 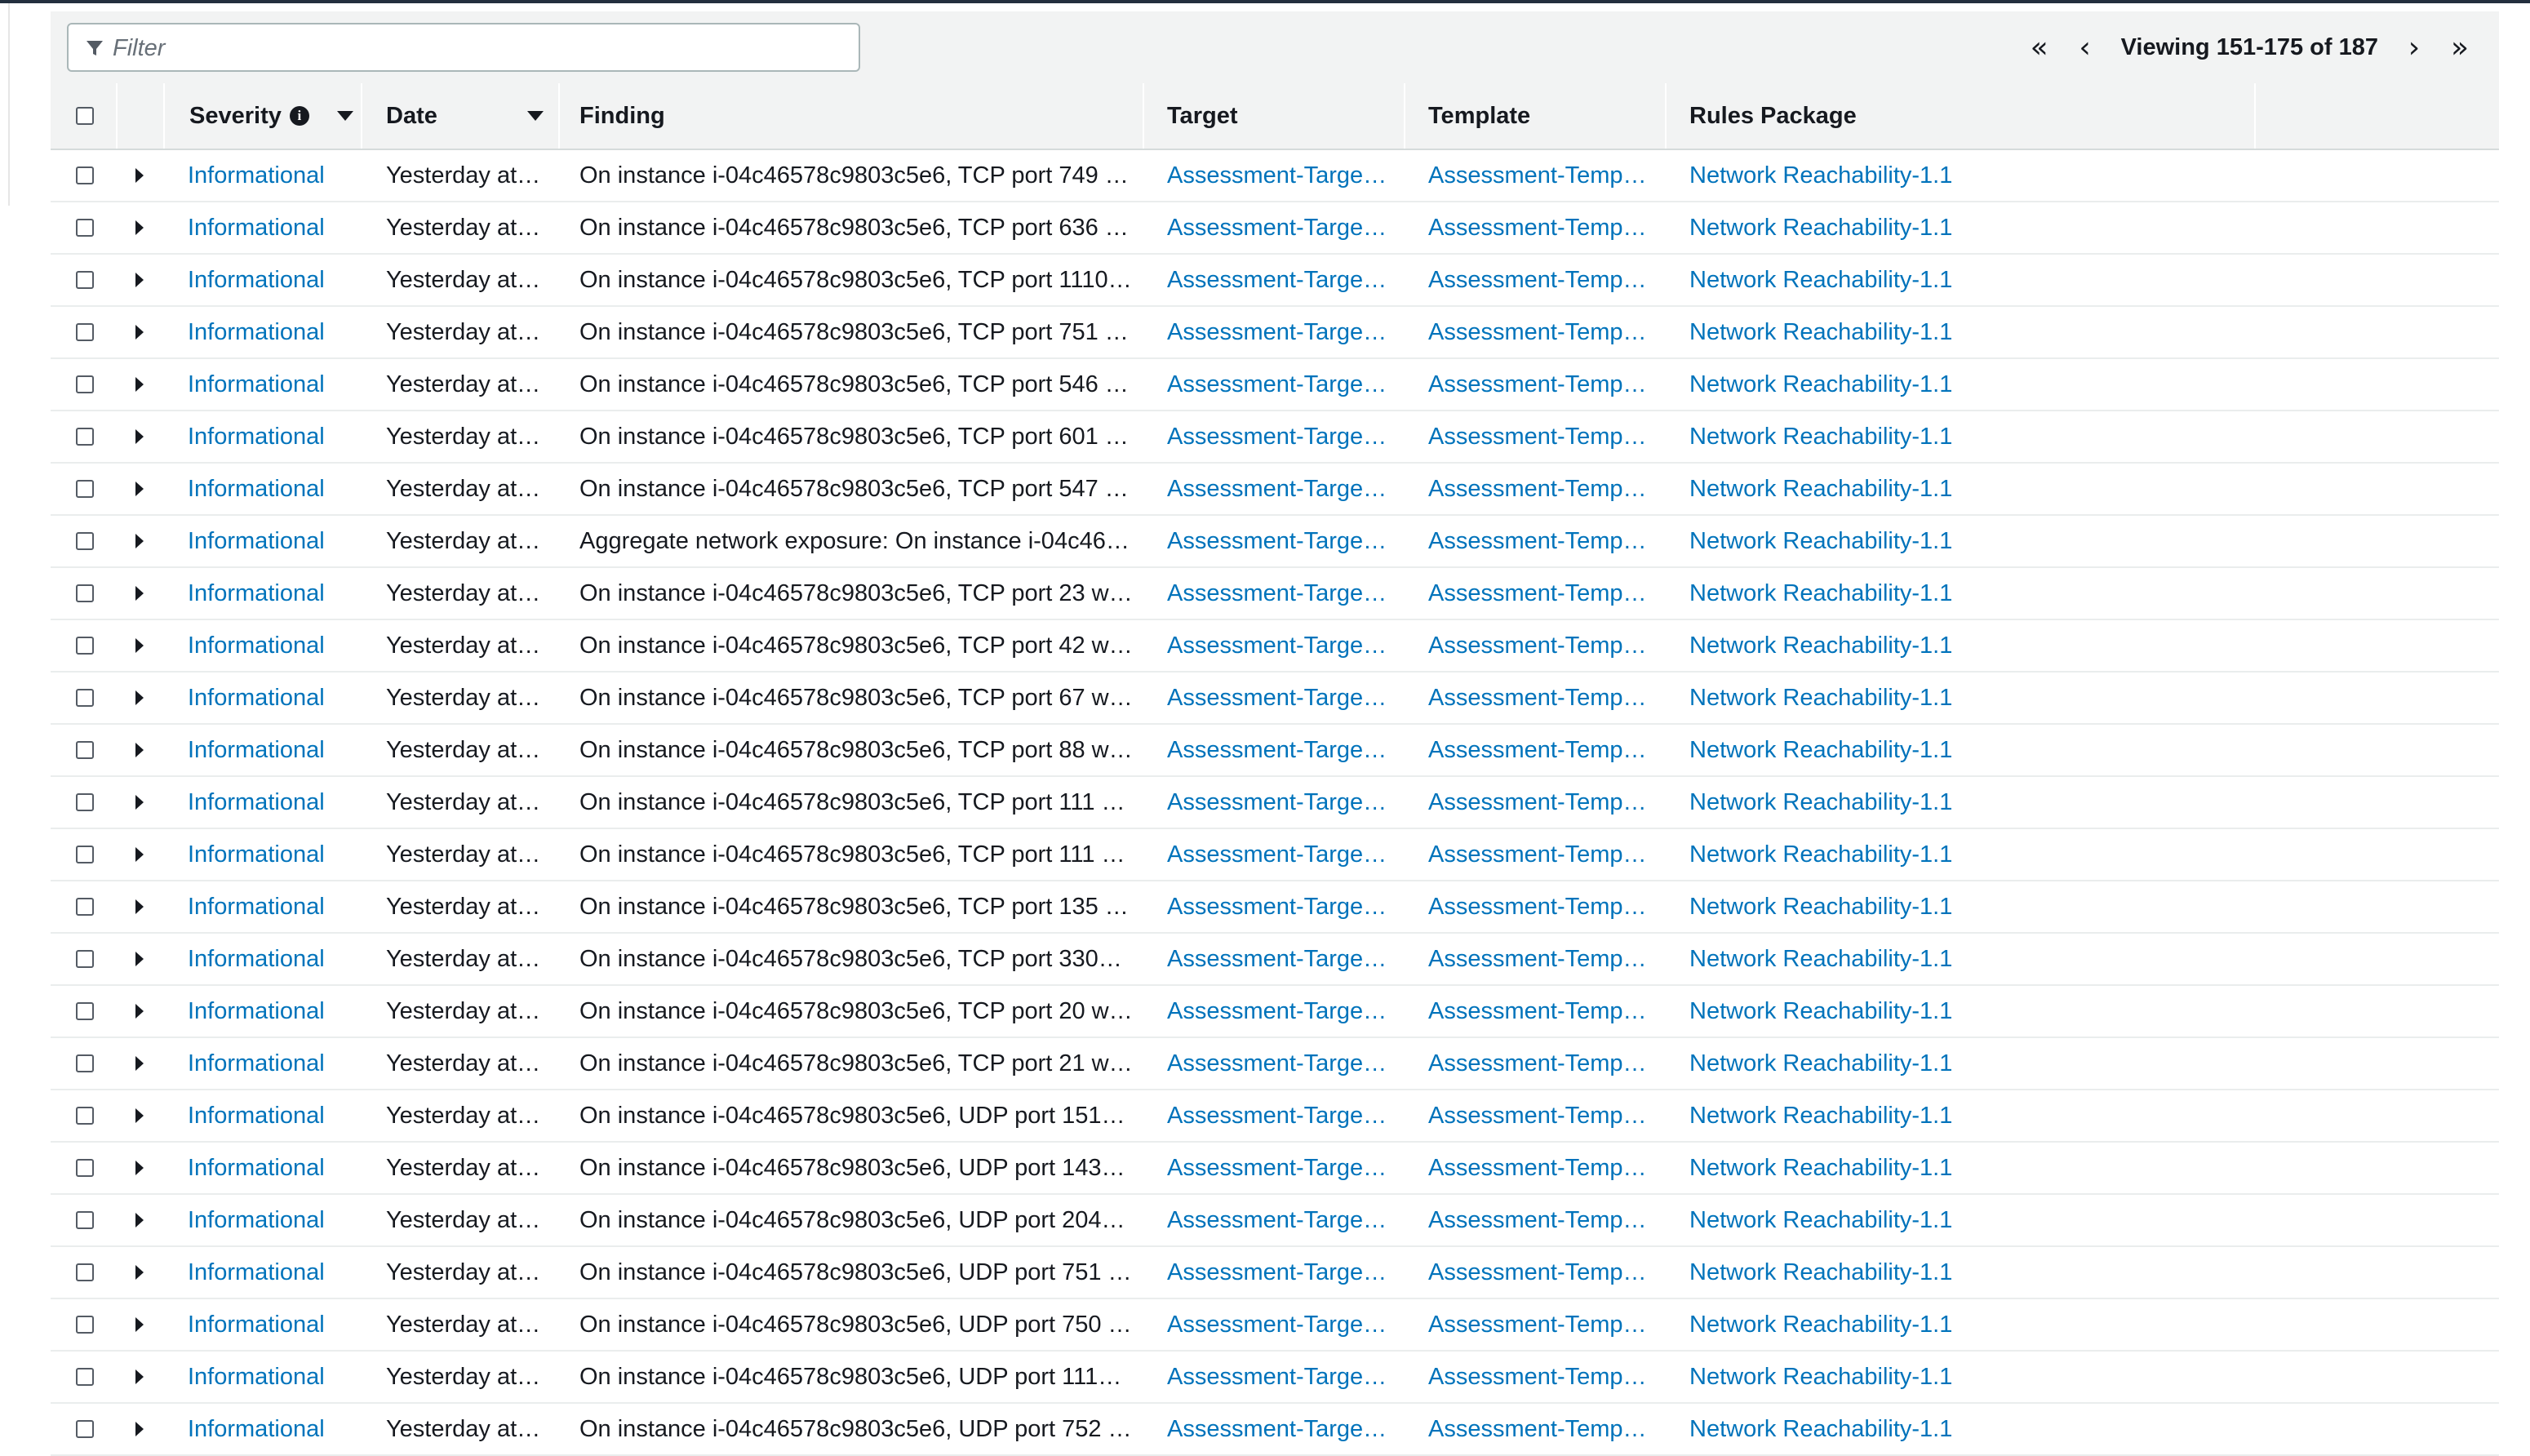 I want to click on info-icon: i, so click(x=299, y=116).